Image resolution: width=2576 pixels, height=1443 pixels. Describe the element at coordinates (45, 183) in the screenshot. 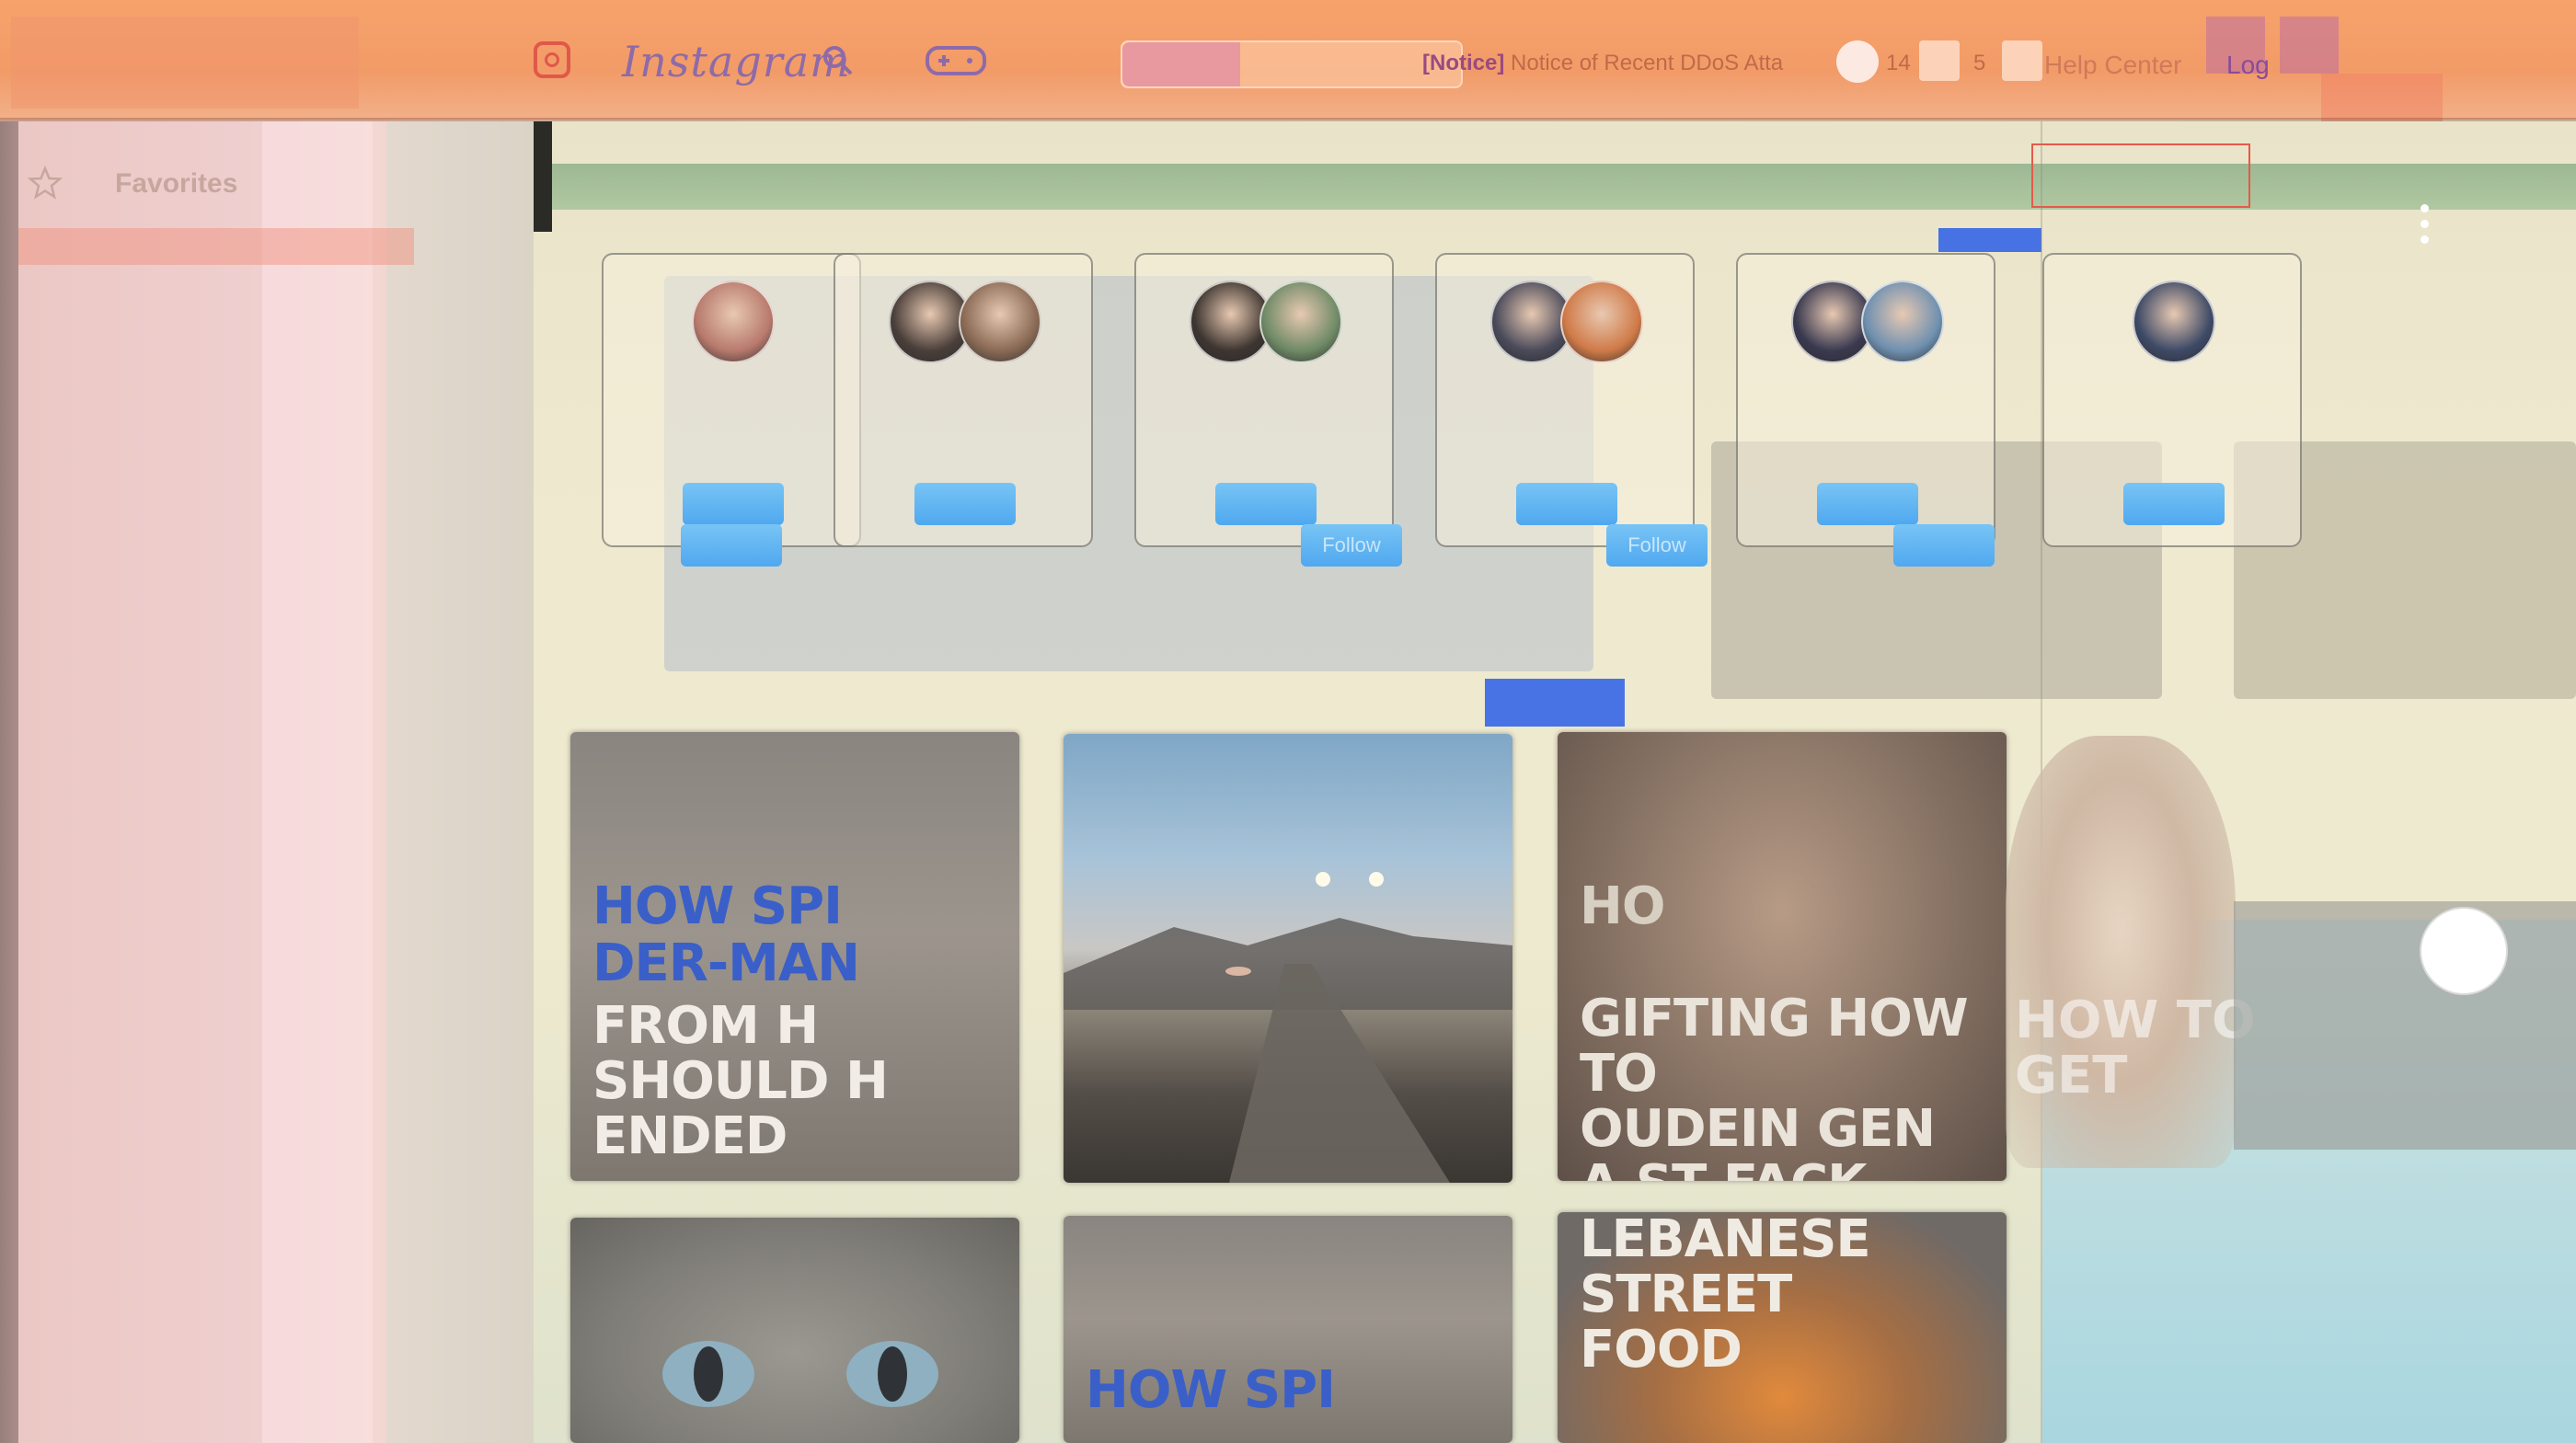

I see `star-icon` at that location.